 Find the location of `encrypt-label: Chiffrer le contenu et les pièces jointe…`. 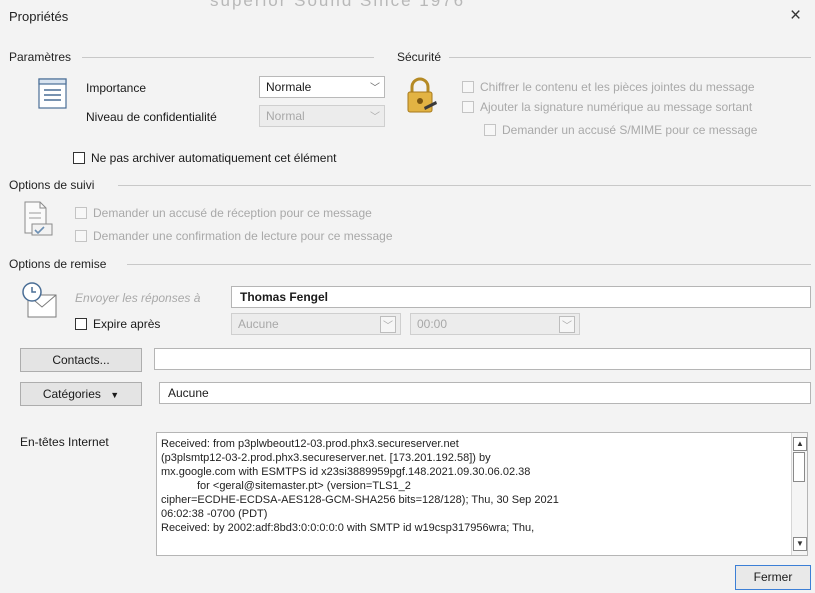

encrypt-label: Chiffrer le contenu et les pièces jointe… is located at coordinates (617, 87).